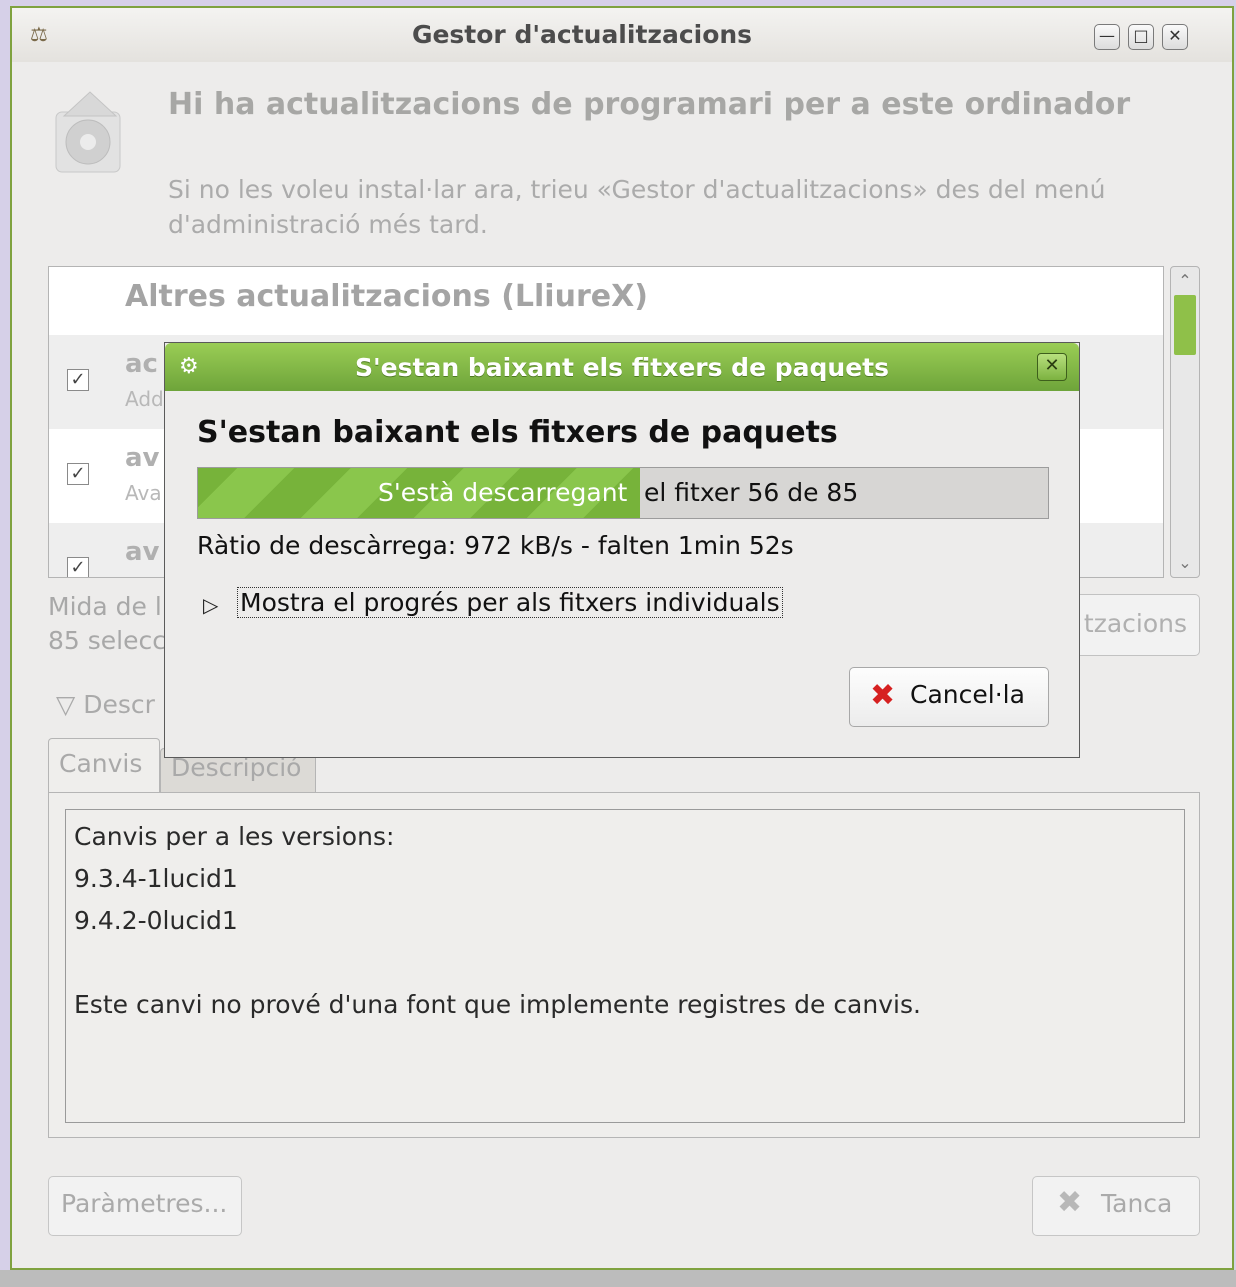 The width and height of the screenshot is (1236, 1287). What do you see at coordinates (1141, 37) in the screenshot?
I see `maximize-icon: □` at bounding box center [1141, 37].